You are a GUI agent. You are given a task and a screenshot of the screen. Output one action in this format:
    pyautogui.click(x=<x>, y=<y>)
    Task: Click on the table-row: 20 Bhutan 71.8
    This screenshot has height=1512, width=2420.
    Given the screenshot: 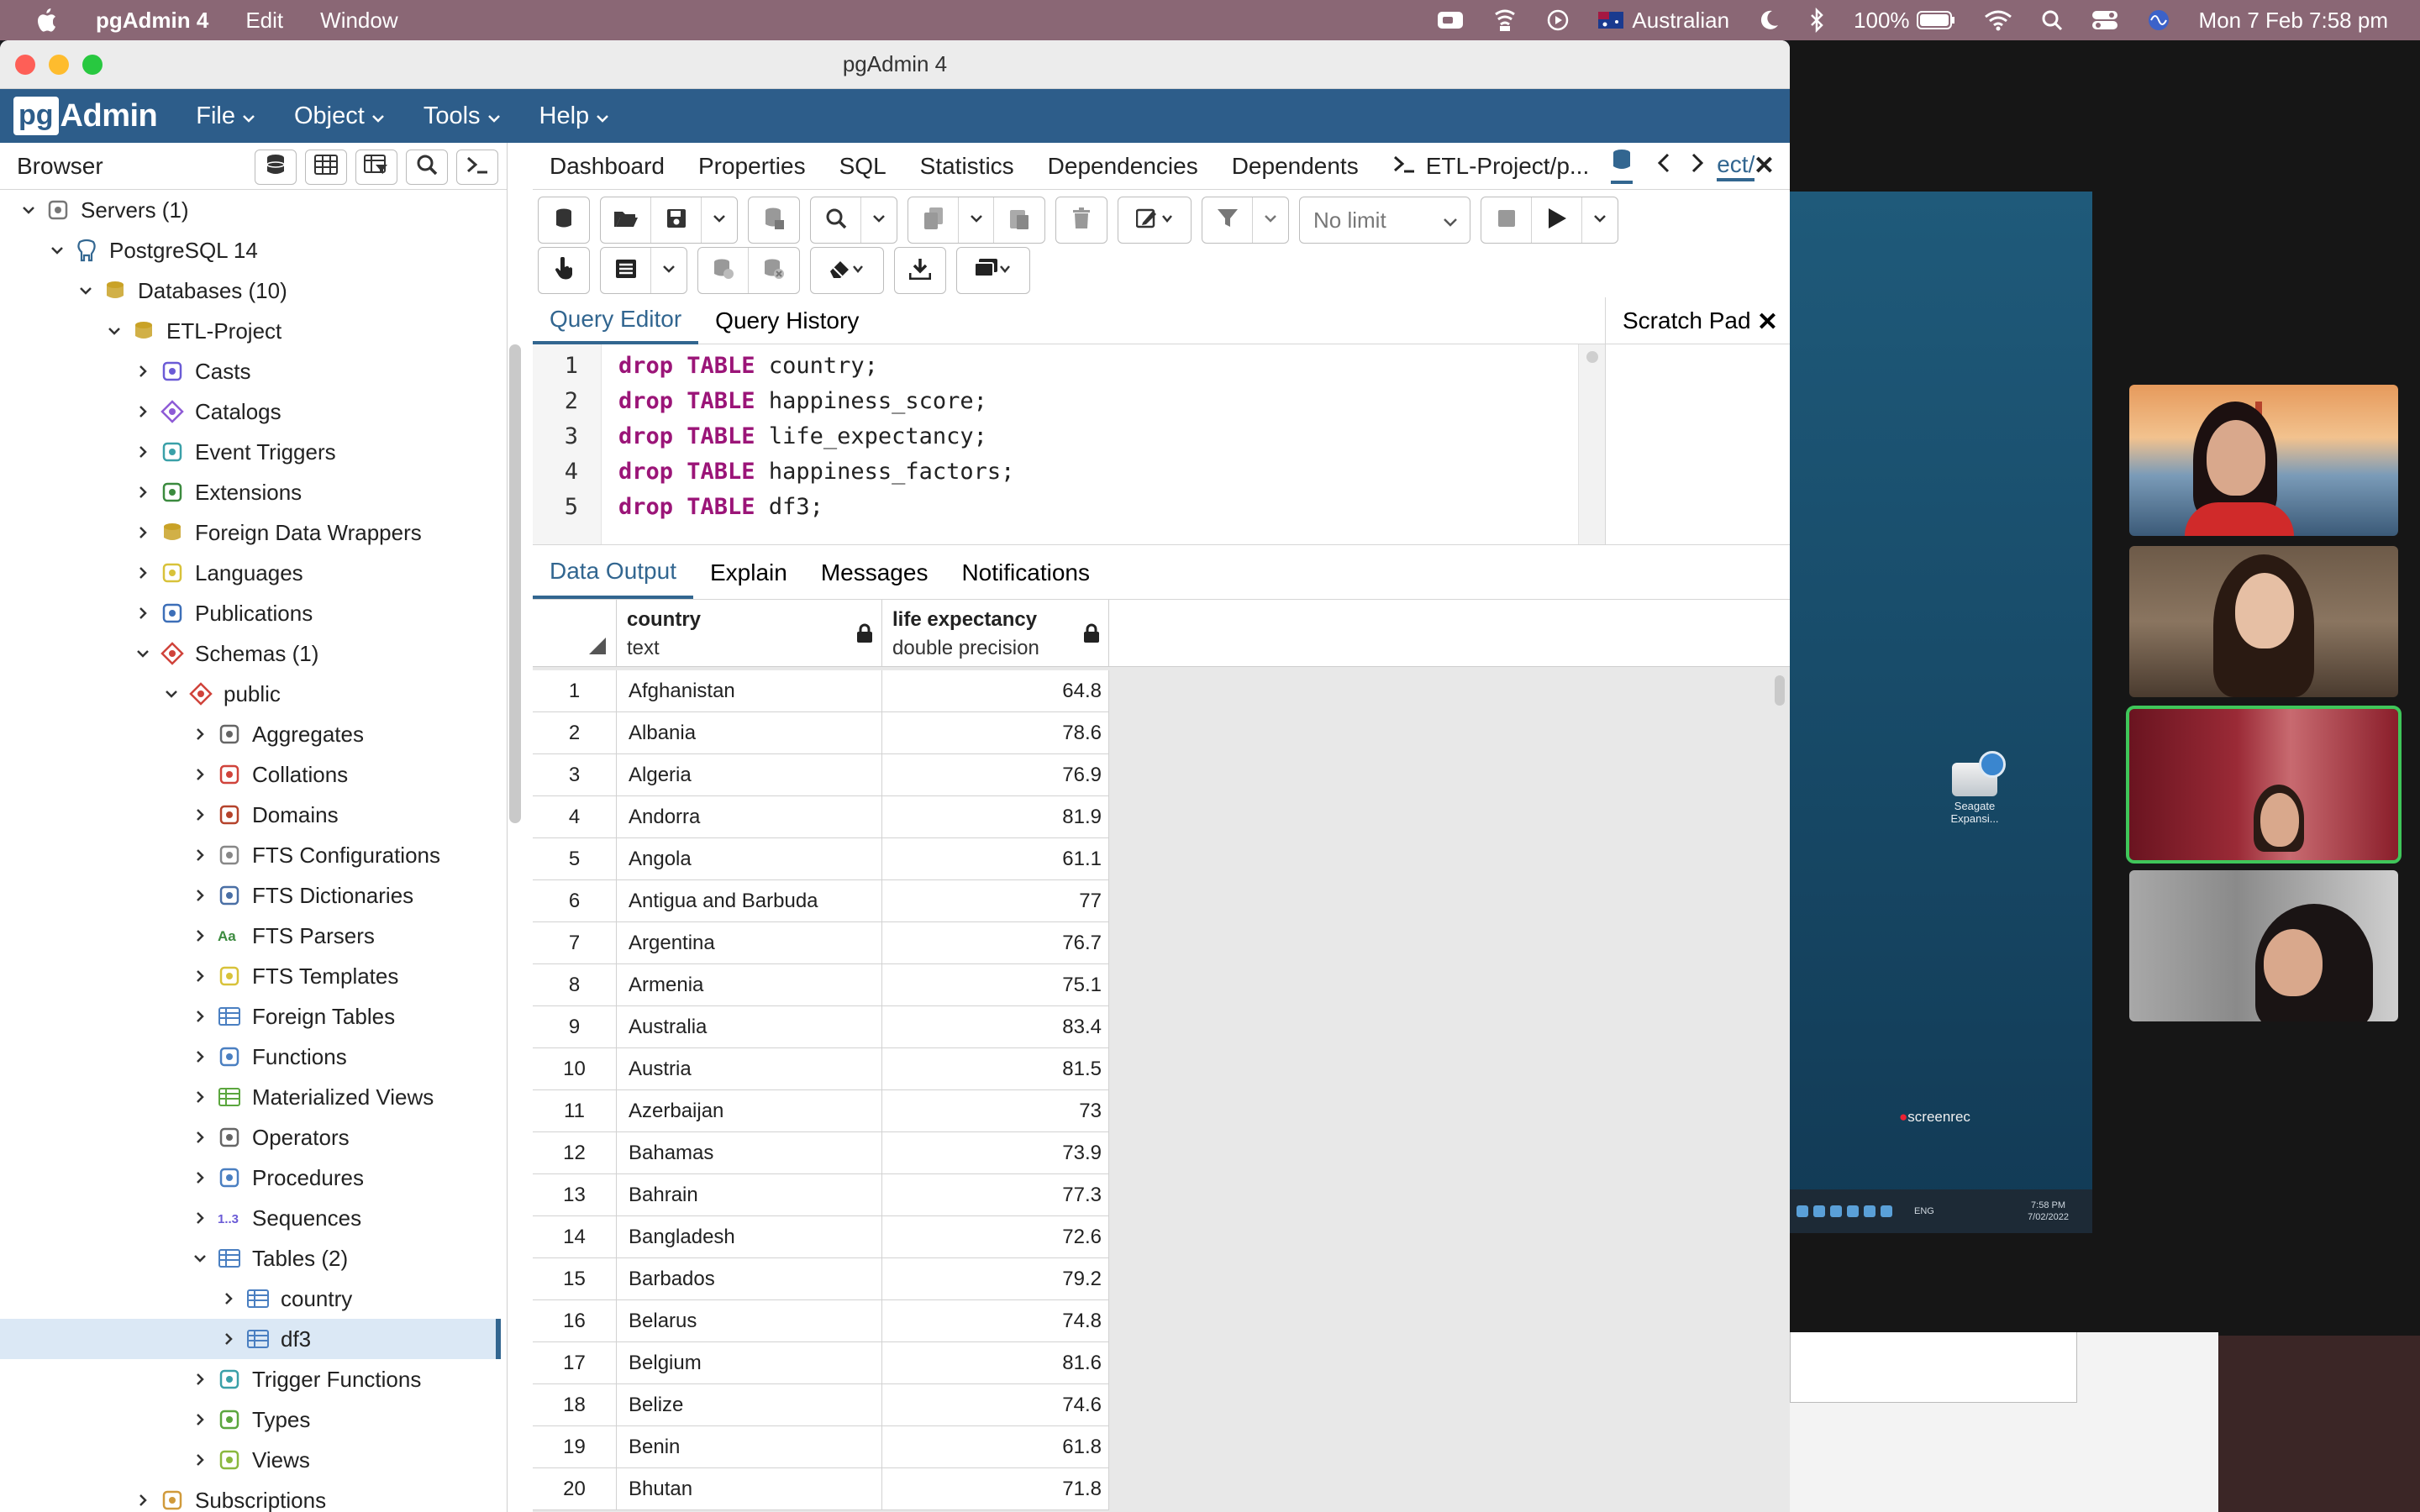 What is the action you would take?
    pyautogui.click(x=821, y=1489)
    